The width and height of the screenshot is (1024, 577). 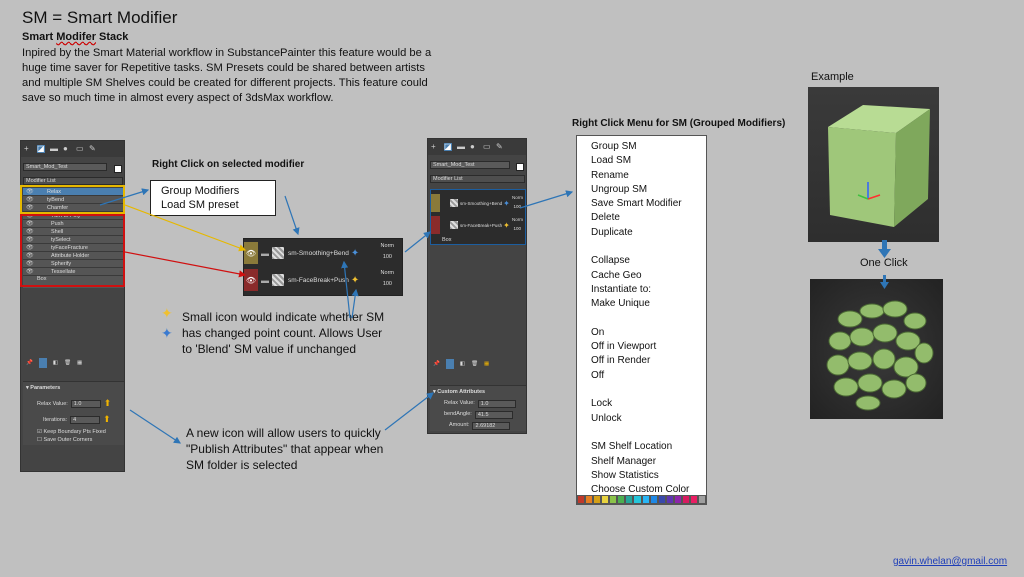 What do you see at coordinates (648, 176) in the screenshot?
I see `menu-item: Rename` at bounding box center [648, 176].